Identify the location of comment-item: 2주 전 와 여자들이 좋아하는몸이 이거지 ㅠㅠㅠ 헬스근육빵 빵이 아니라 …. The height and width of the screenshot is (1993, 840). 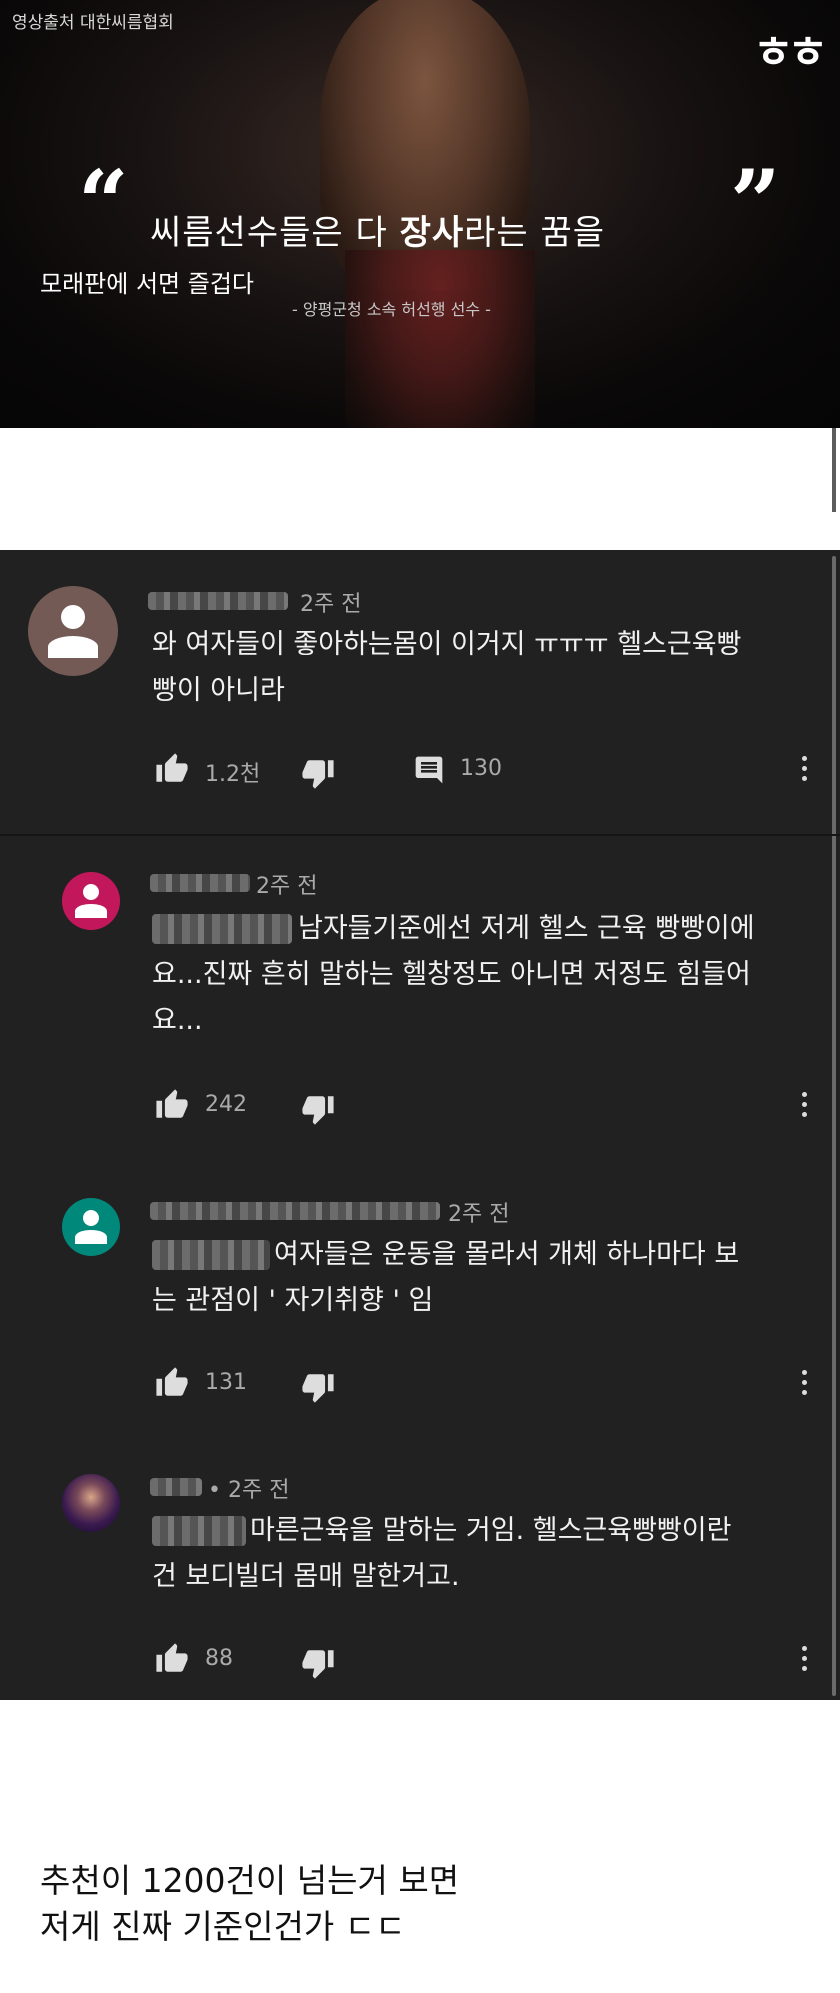
(420, 692).